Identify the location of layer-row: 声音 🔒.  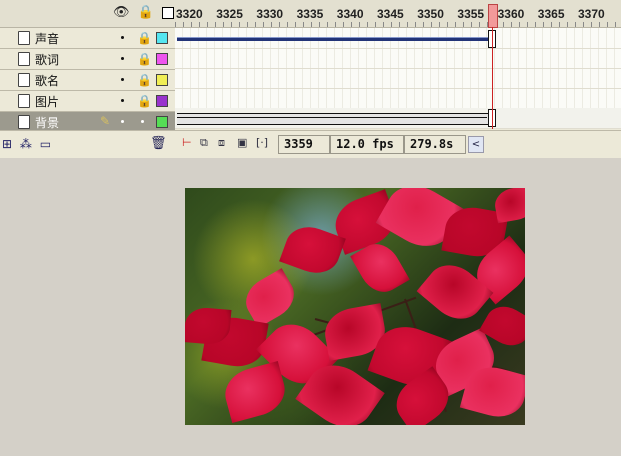
(87, 38).